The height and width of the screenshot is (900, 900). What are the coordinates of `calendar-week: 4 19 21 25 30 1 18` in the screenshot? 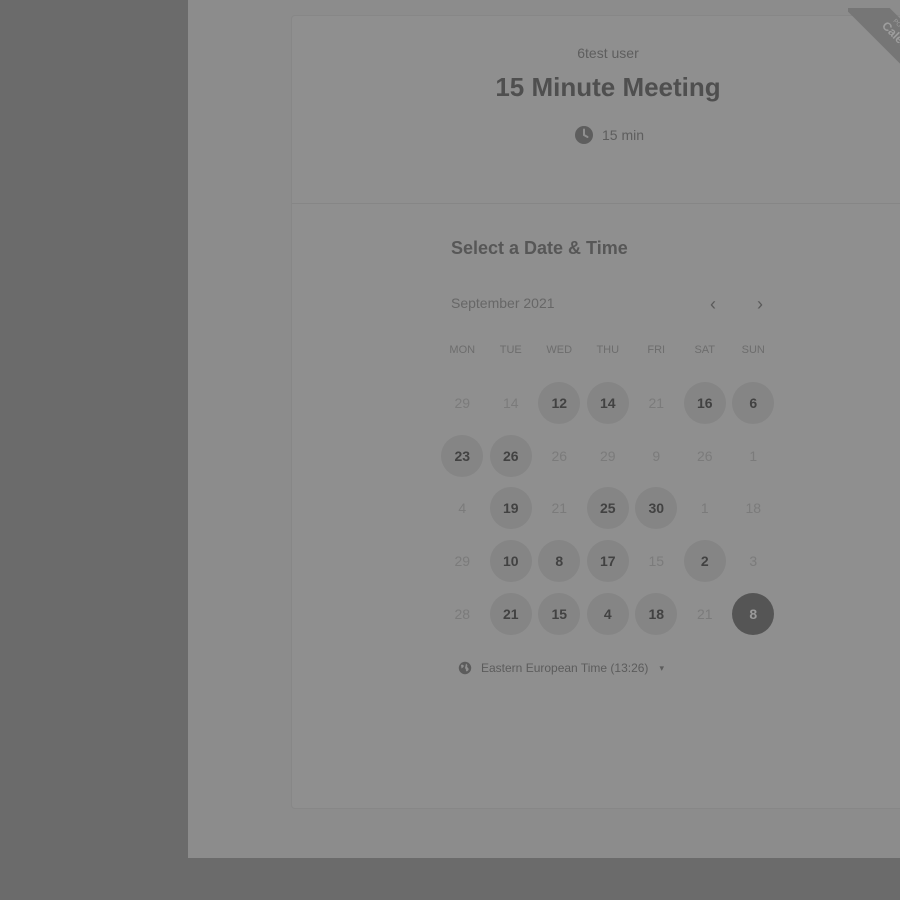 It's located at (608, 508).